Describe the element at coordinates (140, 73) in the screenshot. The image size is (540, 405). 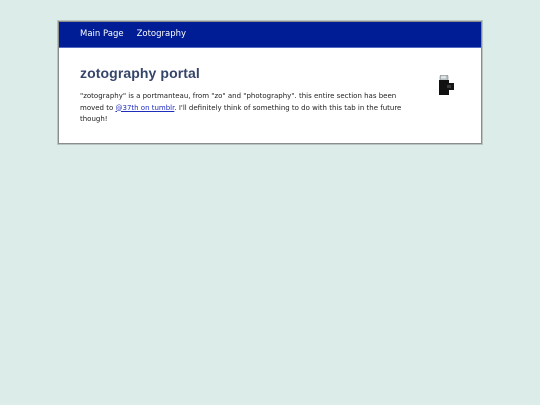
I see `page-title: zotography portal` at that location.